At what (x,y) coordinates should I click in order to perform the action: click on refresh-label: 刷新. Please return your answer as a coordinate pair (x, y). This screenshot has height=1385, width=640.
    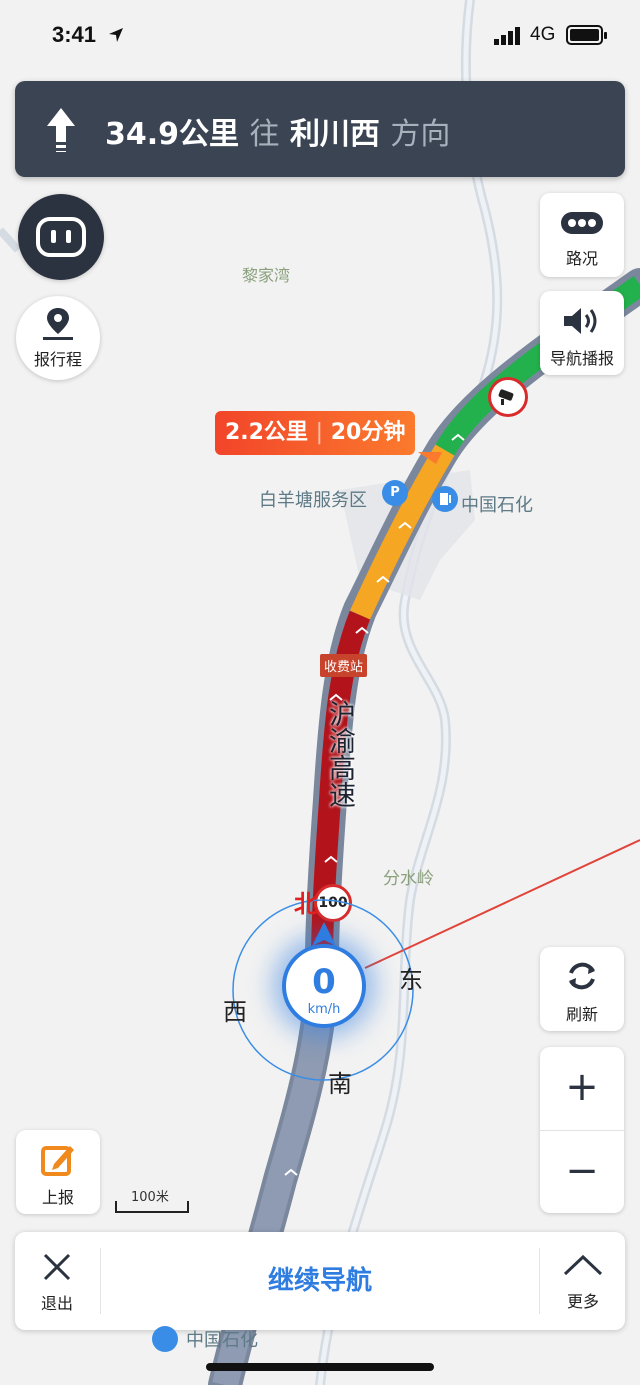
    Looking at the image, I should click on (581, 1014).